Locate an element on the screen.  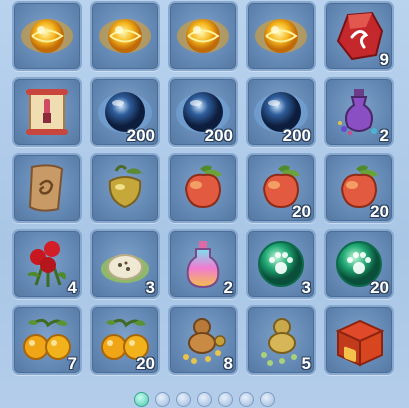
brush-scroll-icon is located at coordinates (47, 112).